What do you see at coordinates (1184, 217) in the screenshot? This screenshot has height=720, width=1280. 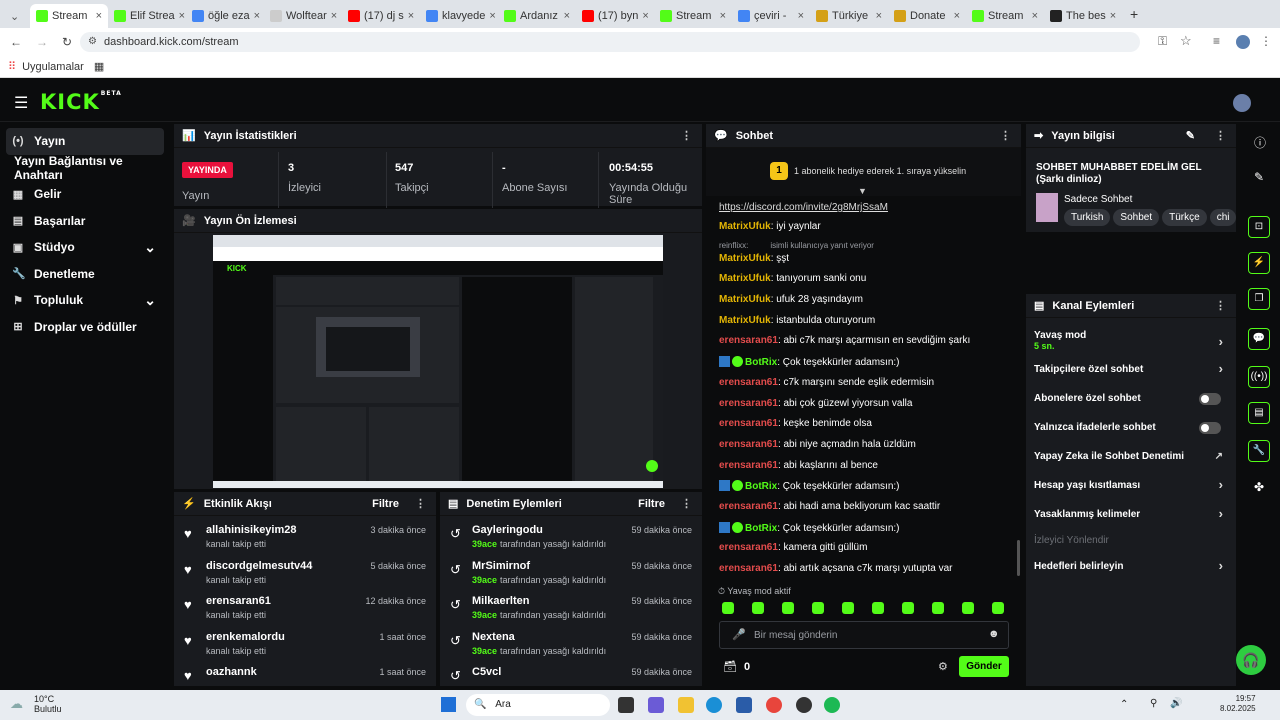 I see `tag-chip: Türkçe` at bounding box center [1184, 217].